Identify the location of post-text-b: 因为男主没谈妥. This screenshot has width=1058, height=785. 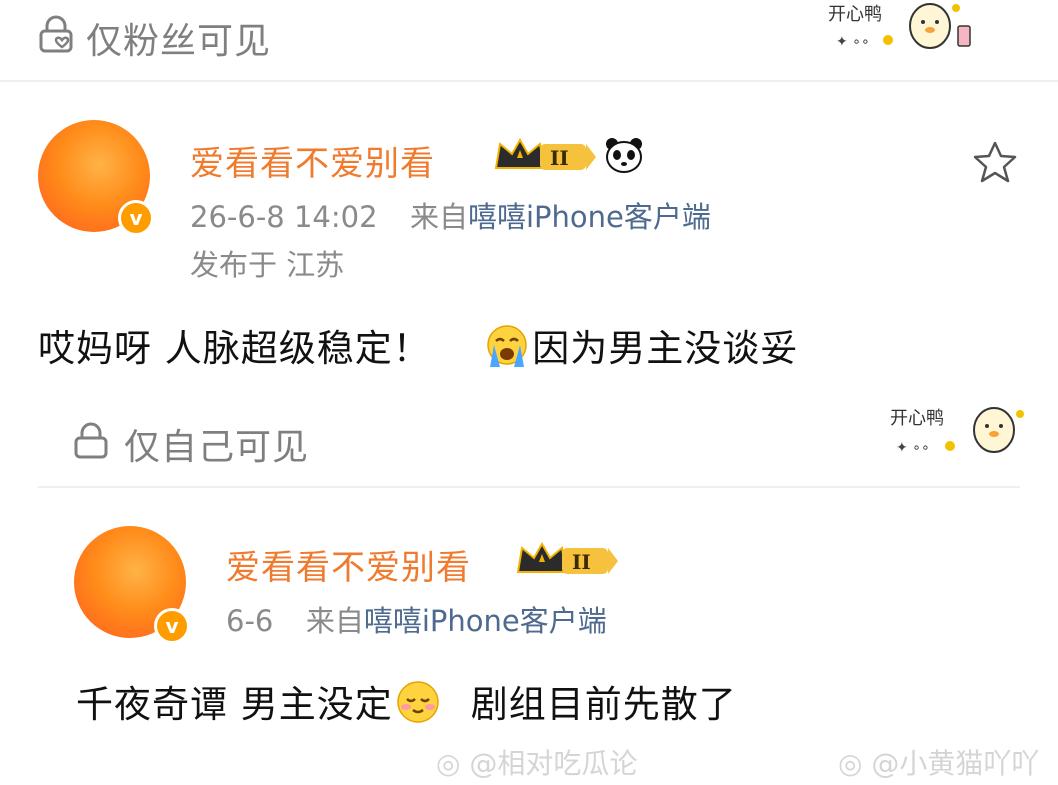
(665, 348).